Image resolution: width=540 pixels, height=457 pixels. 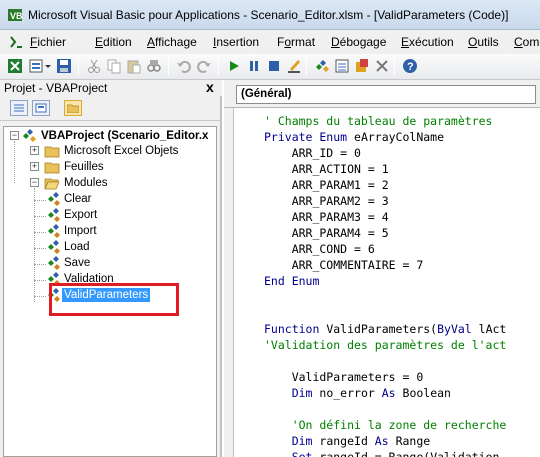 What do you see at coordinates (234, 66) in the screenshot?
I see `run-icon` at bounding box center [234, 66].